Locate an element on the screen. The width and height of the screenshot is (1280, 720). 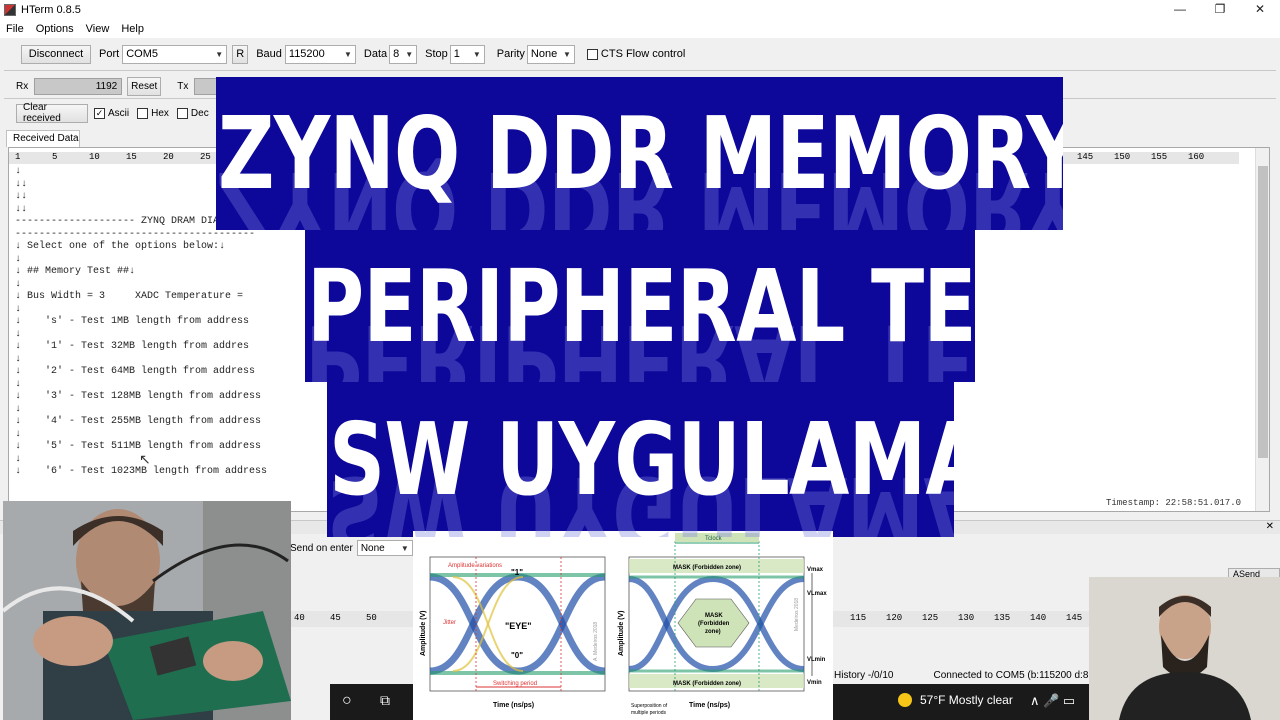
ruler-tick-label: 40 is located at coordinates (299, 618).